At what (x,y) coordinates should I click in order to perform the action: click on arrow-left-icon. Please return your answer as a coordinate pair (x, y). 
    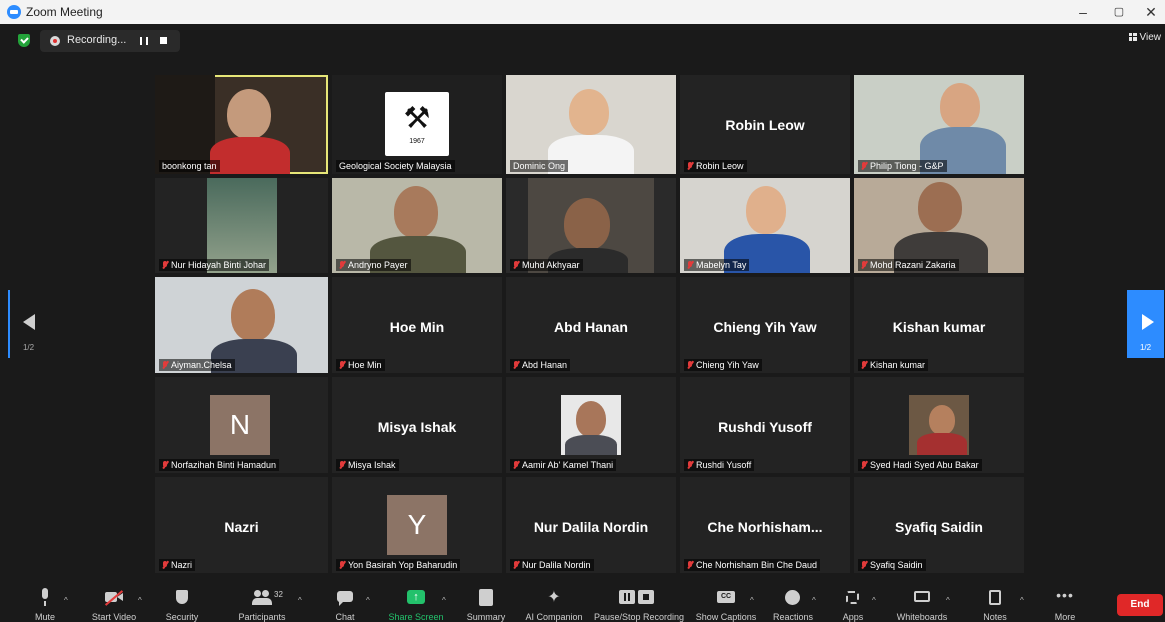
    Looking at the image, I should click on (28, 322).